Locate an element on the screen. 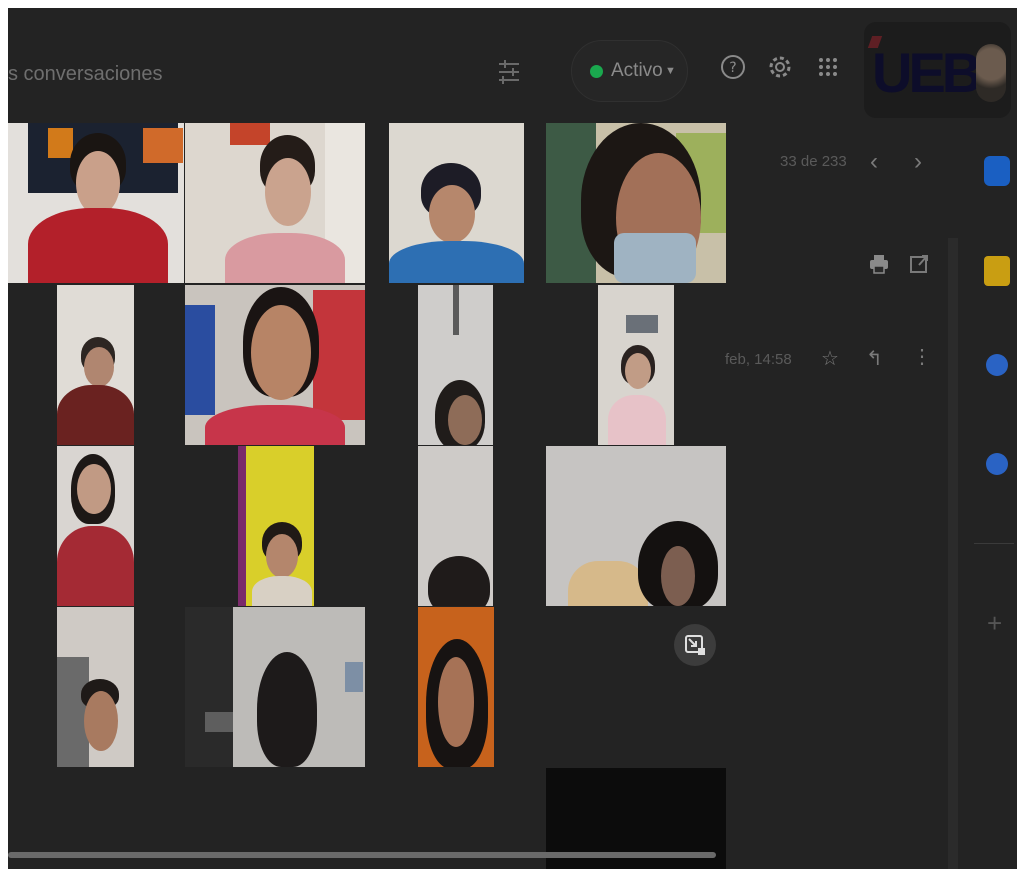 This screenshot has width=1019, height=871. reply-icon: ↰ is located at coordinates (877, 358).